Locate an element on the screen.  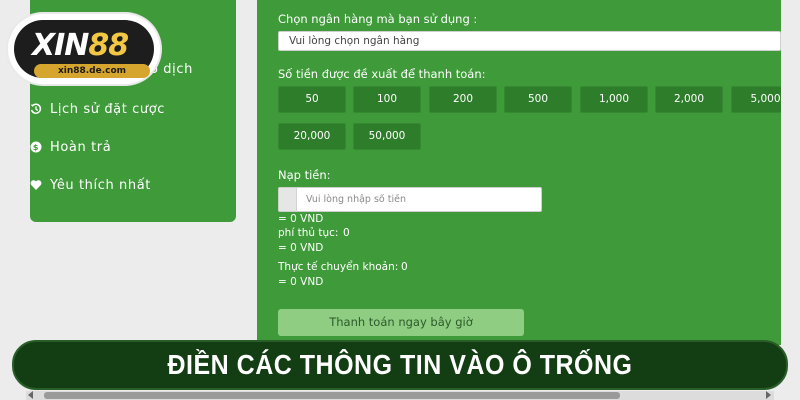
banner-title: ĐIỀN CÁC THÔNG TIN VÀO Ô TRỐNG is located at coordinates (400, 365).